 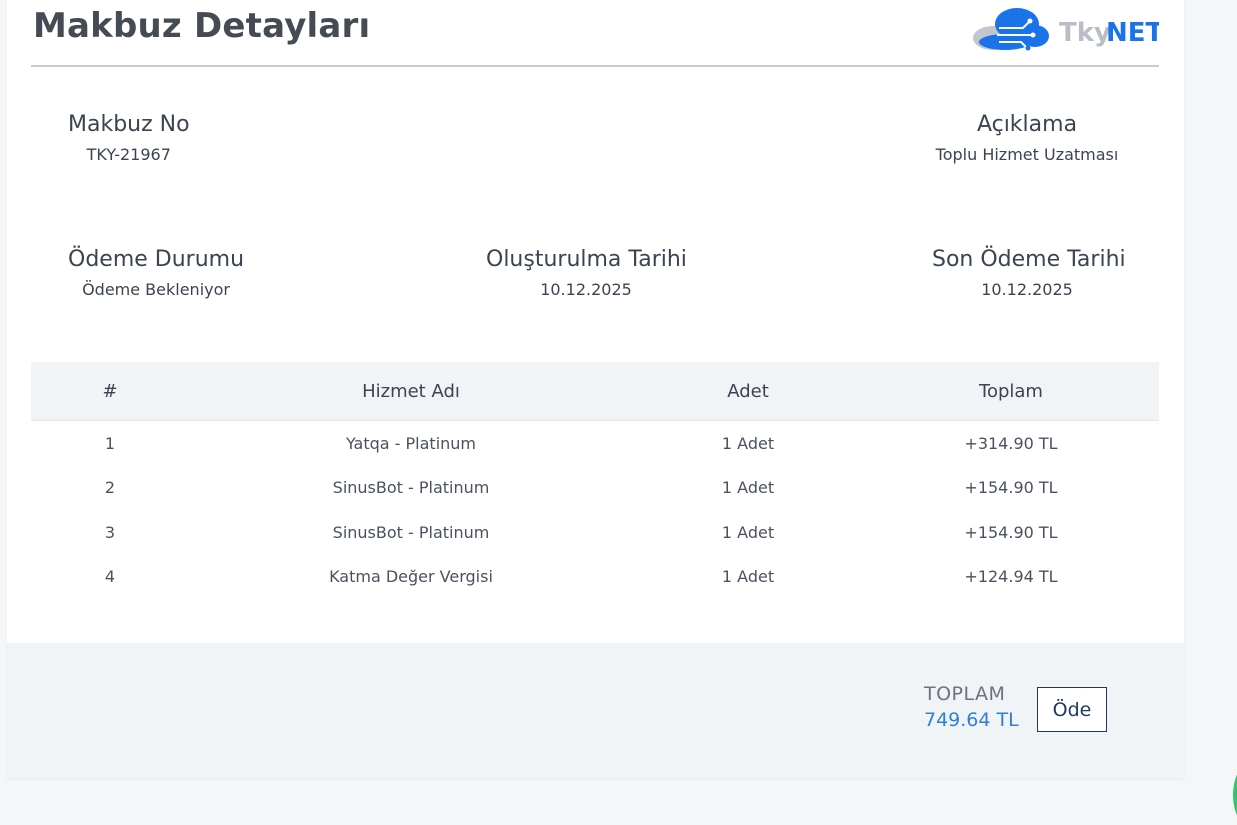 What do you see at coordinates (411, 443) in the screenshot?
I see `row-service-name: Yatqa - Platinum` at bounding box center [411, 443].